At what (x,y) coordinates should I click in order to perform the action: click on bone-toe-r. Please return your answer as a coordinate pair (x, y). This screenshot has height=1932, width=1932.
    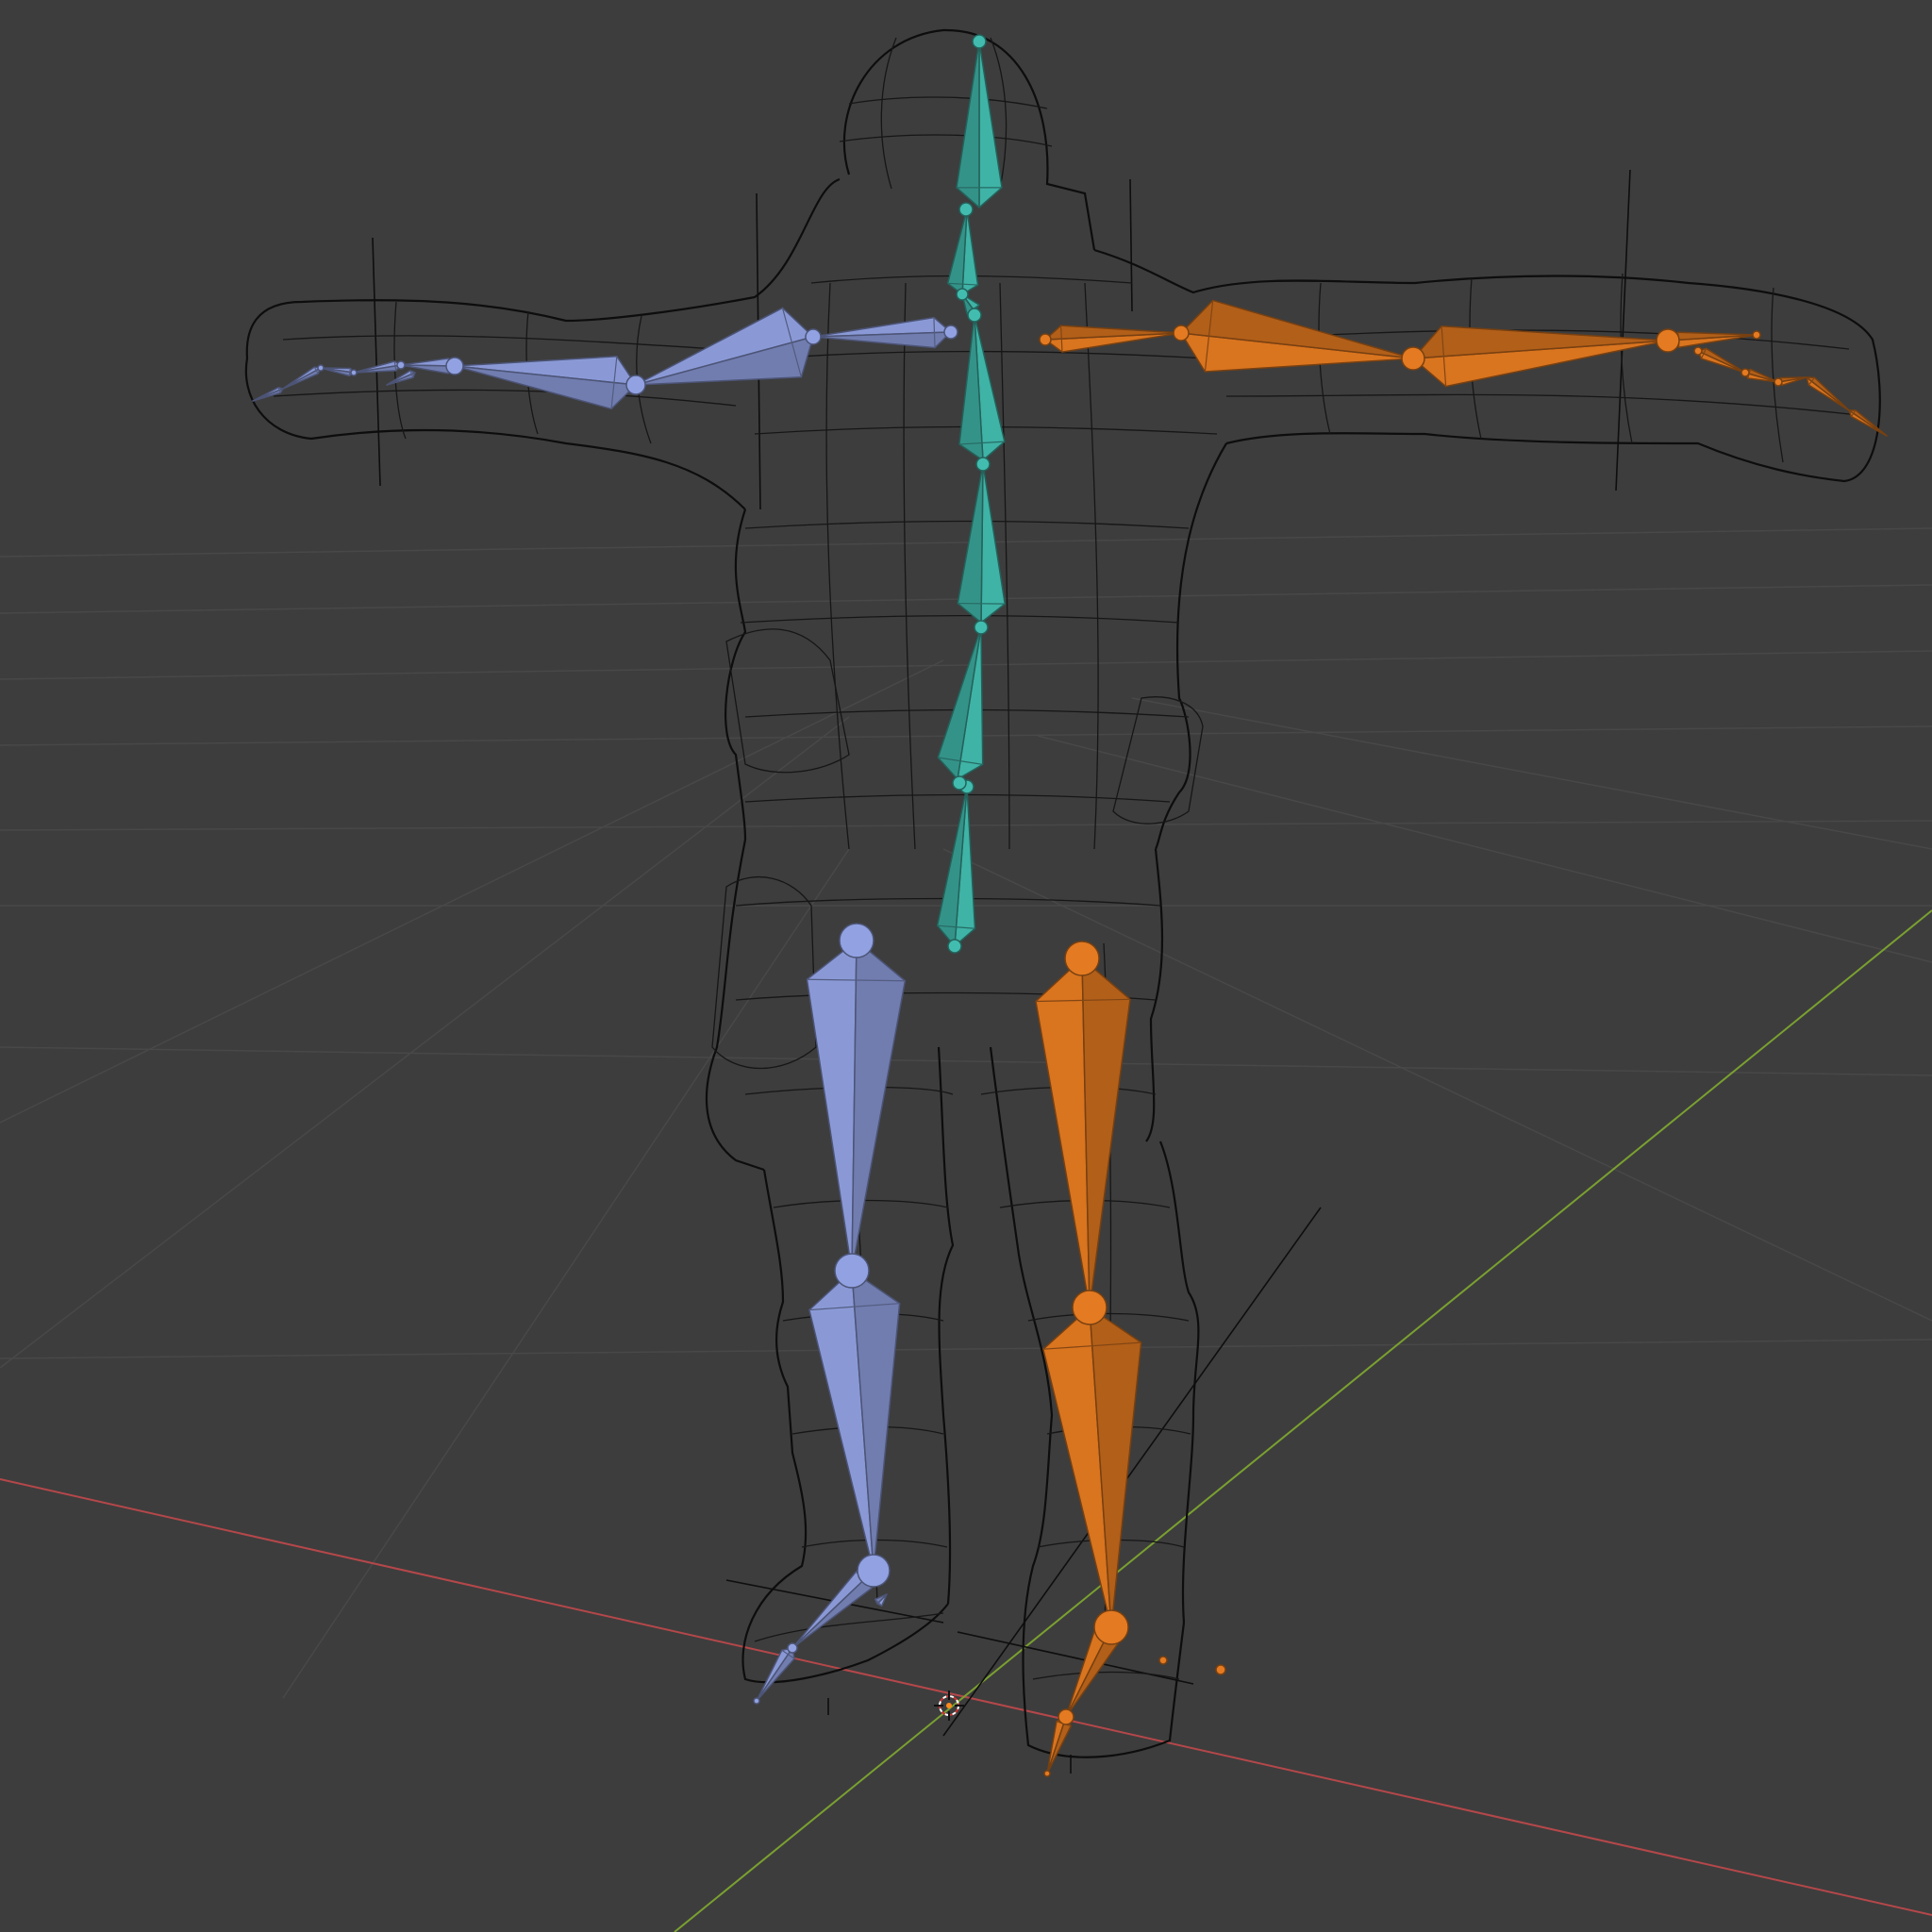
    Looking at the image, I should click on (1059, 1745).